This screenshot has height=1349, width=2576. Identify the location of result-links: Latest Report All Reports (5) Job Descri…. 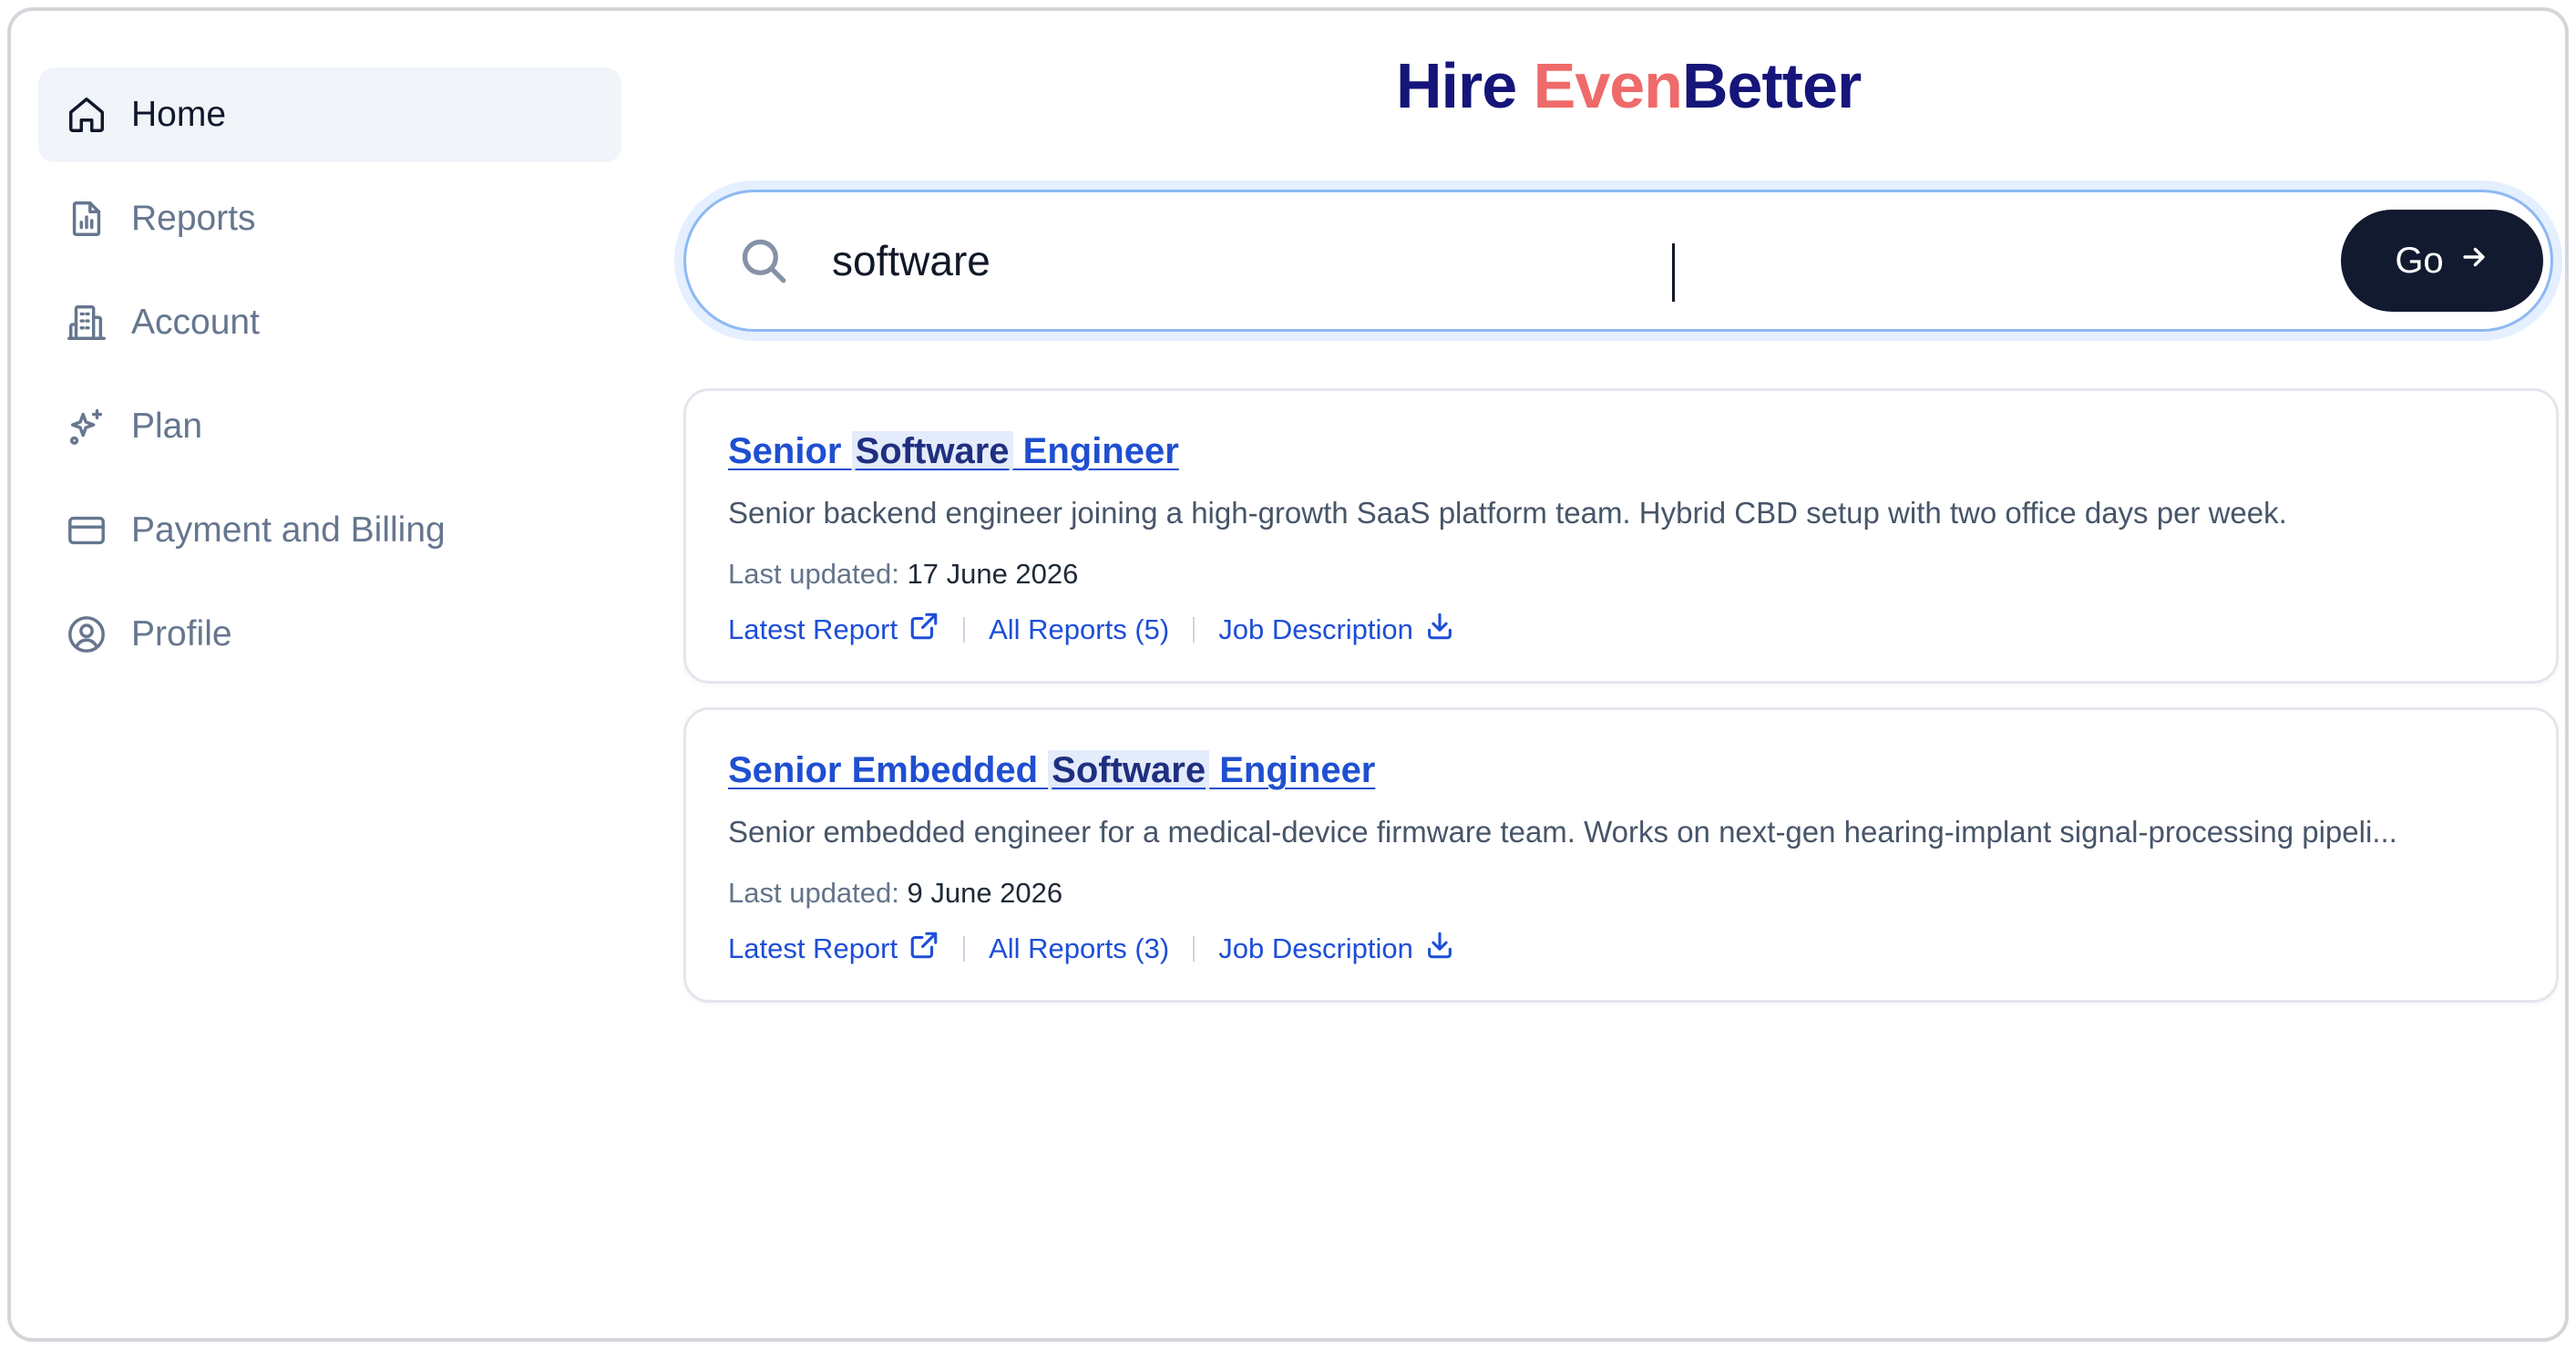
(1621, 630).